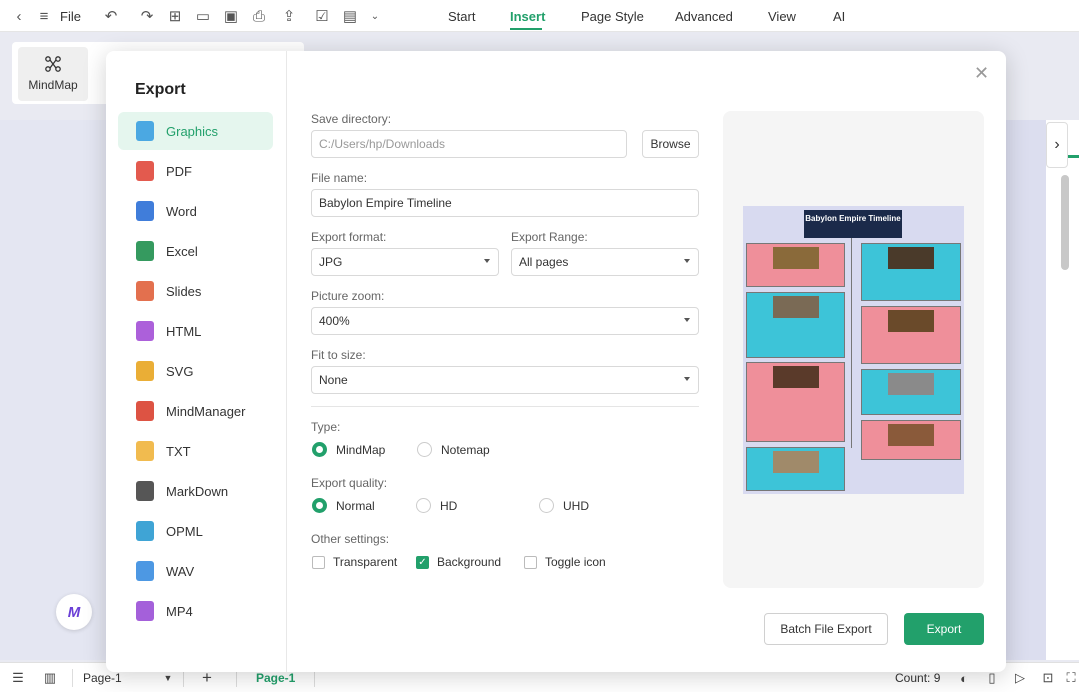 The width and height of the screenshot is (1079, 692). Describe the element at coordinates (670, 144) in the screenshot. I see `browse-button: Browse` at that location.